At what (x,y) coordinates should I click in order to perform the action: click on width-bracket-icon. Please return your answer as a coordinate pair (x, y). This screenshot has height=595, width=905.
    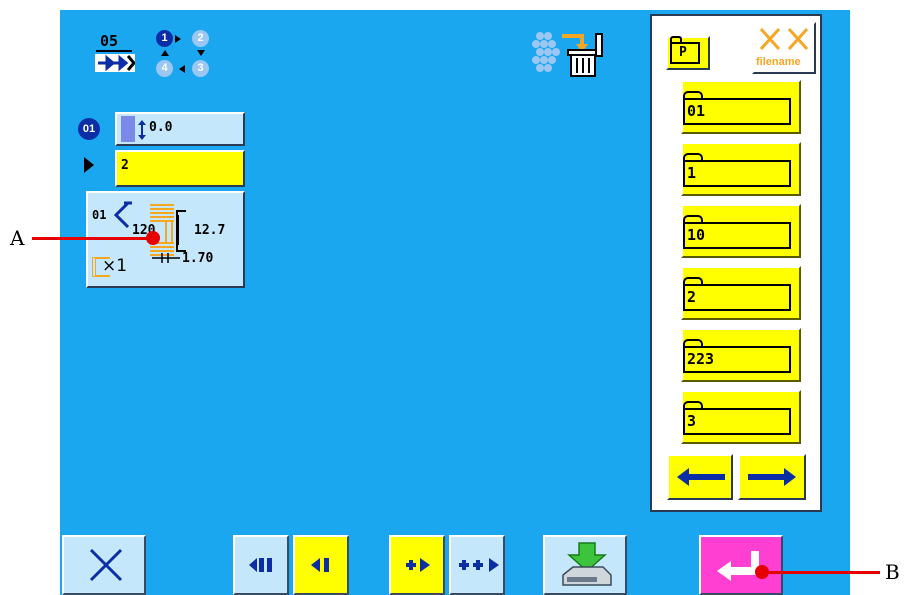
    Looking at the image, I should click on (181, 231).